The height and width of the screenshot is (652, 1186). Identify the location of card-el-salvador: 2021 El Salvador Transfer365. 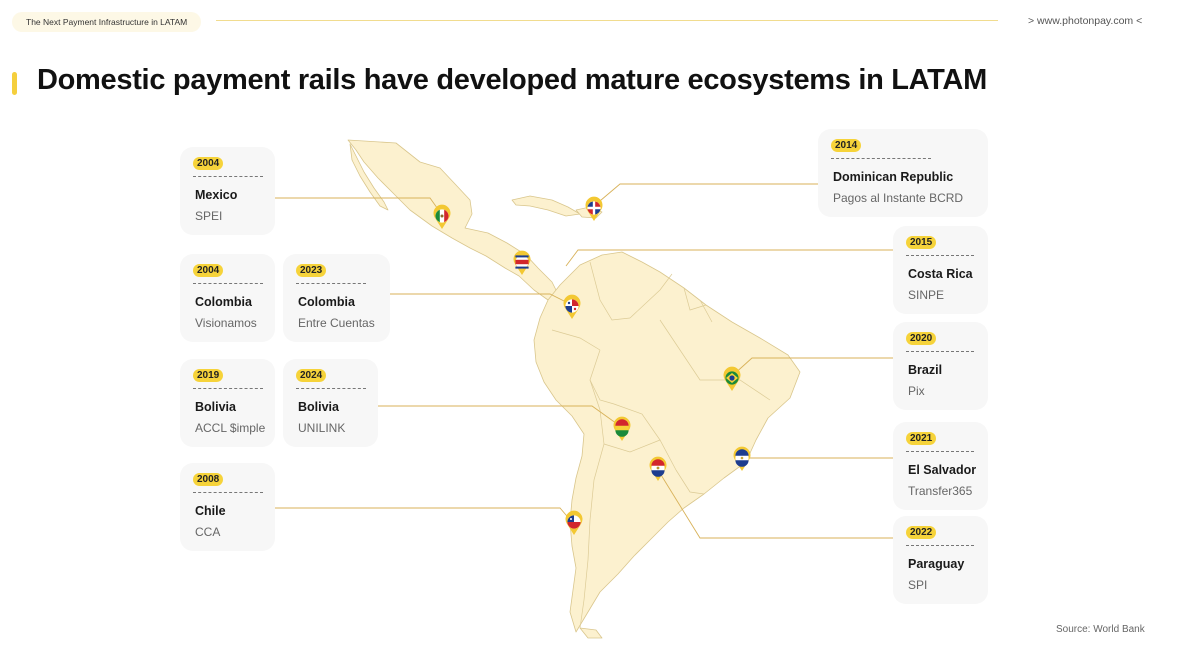
(940, 466).